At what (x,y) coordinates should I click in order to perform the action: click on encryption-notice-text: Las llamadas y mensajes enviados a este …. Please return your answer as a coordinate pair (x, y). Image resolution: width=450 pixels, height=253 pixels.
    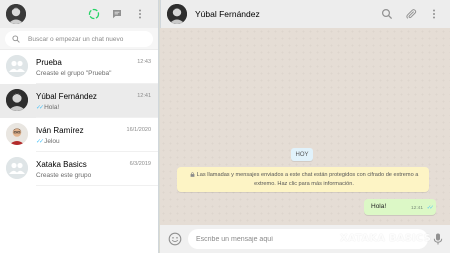
    Looking at the image, I should click on (307, 179).